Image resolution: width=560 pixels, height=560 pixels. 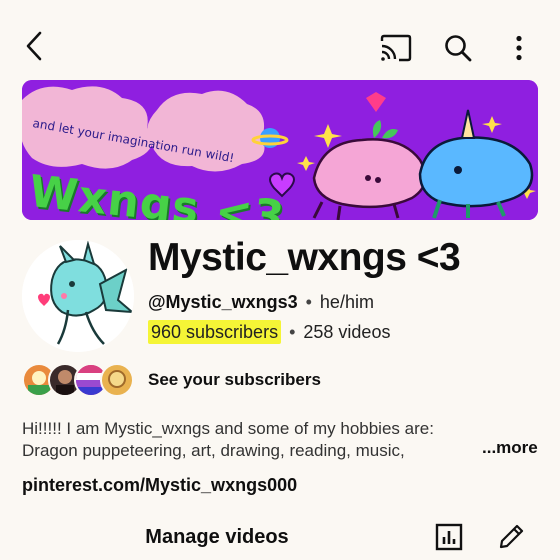 What do you see at coordinates (117, 380) in the screenshot?
I see `subscriber-avatar` at bounding box center [117, 380].